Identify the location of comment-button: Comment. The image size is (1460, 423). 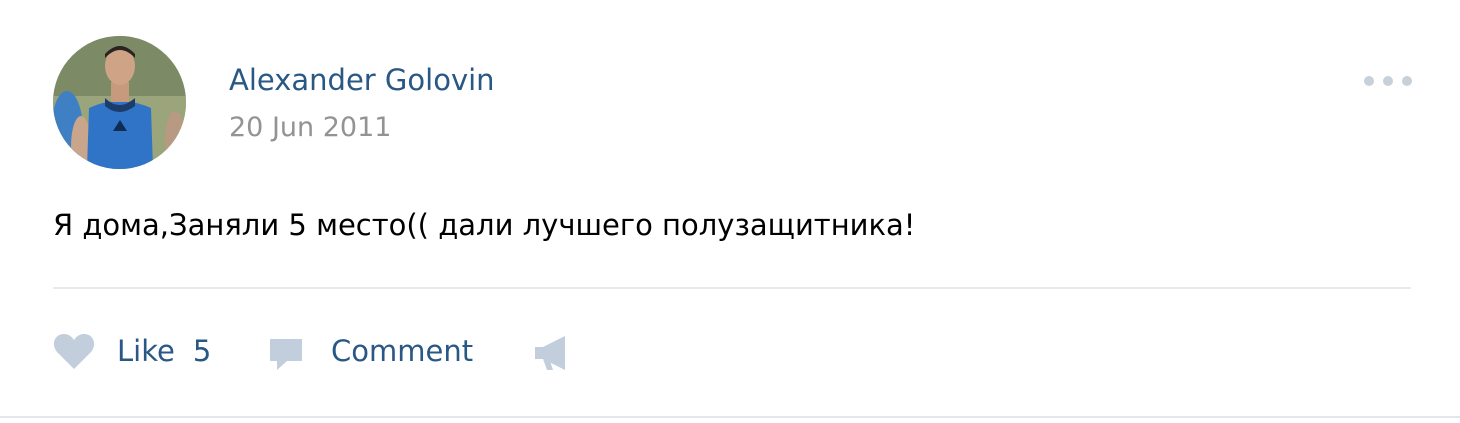
(370, 351).